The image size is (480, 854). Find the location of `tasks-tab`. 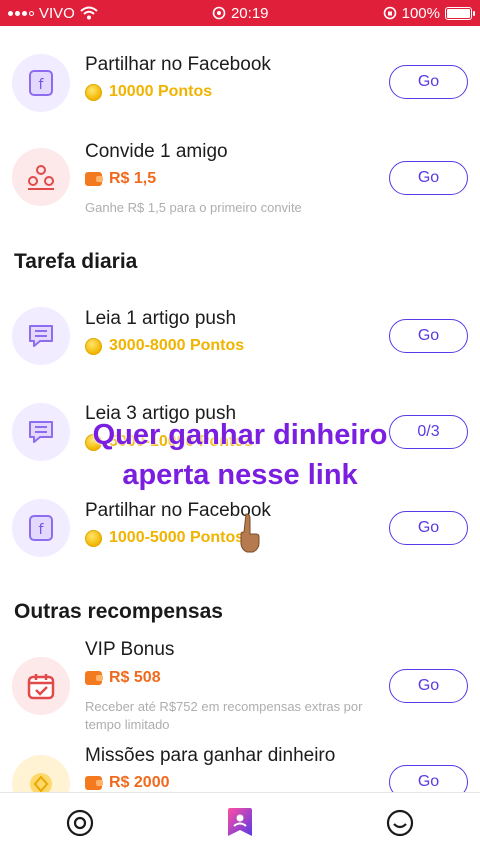

tasks-tab is located at coordinates (240, 823).